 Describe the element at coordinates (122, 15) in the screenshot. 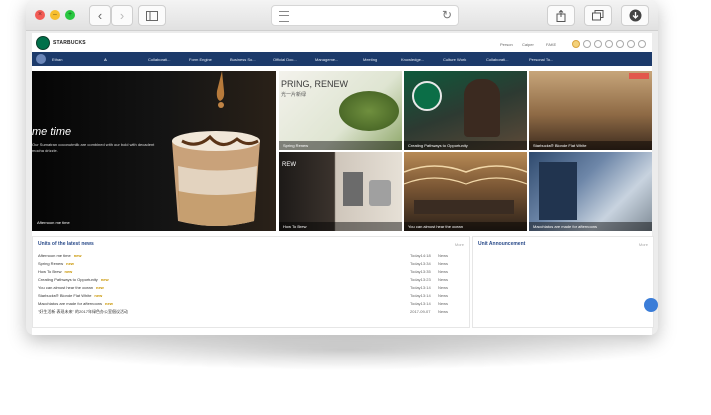

I see `forward-button: ›` at that location.